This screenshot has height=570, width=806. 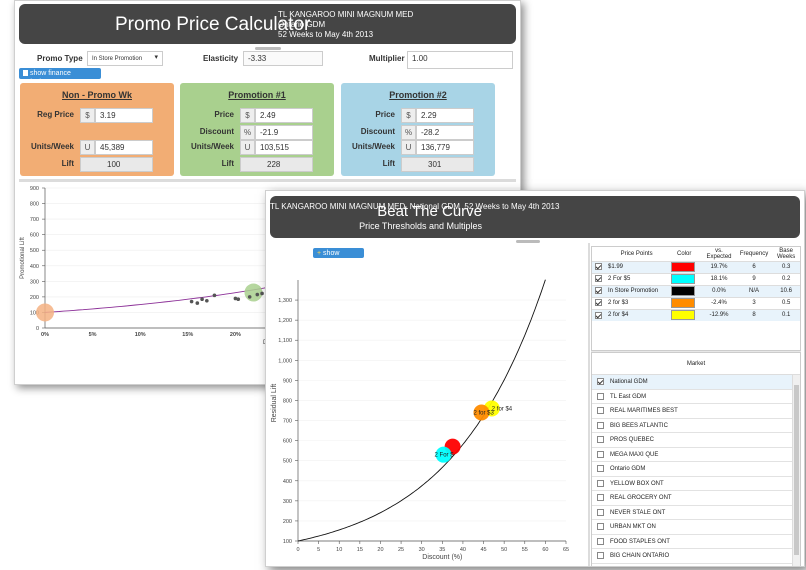 I want to click on x-tick-label: 15%, so click(x=187, y=335).